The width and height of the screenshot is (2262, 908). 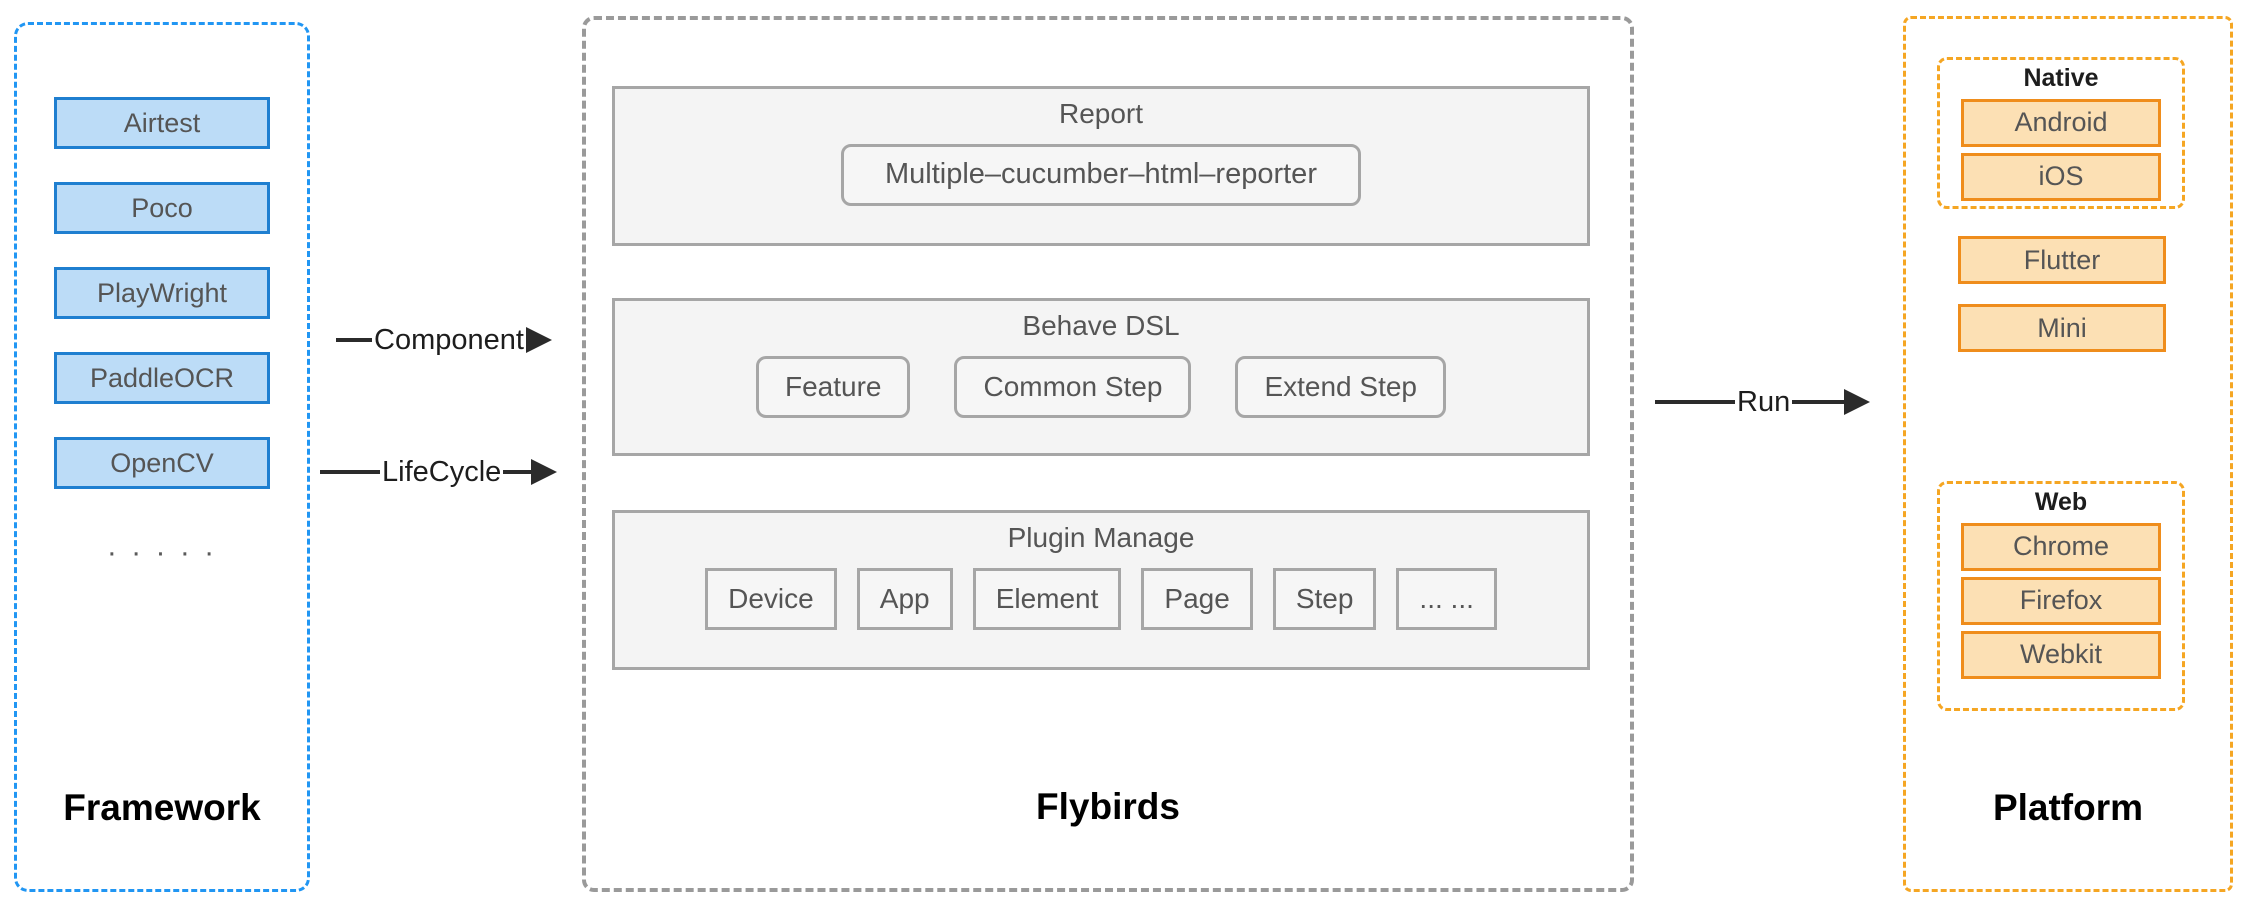 I want to click on chip-label: Step, so click(x=1324, y=598).